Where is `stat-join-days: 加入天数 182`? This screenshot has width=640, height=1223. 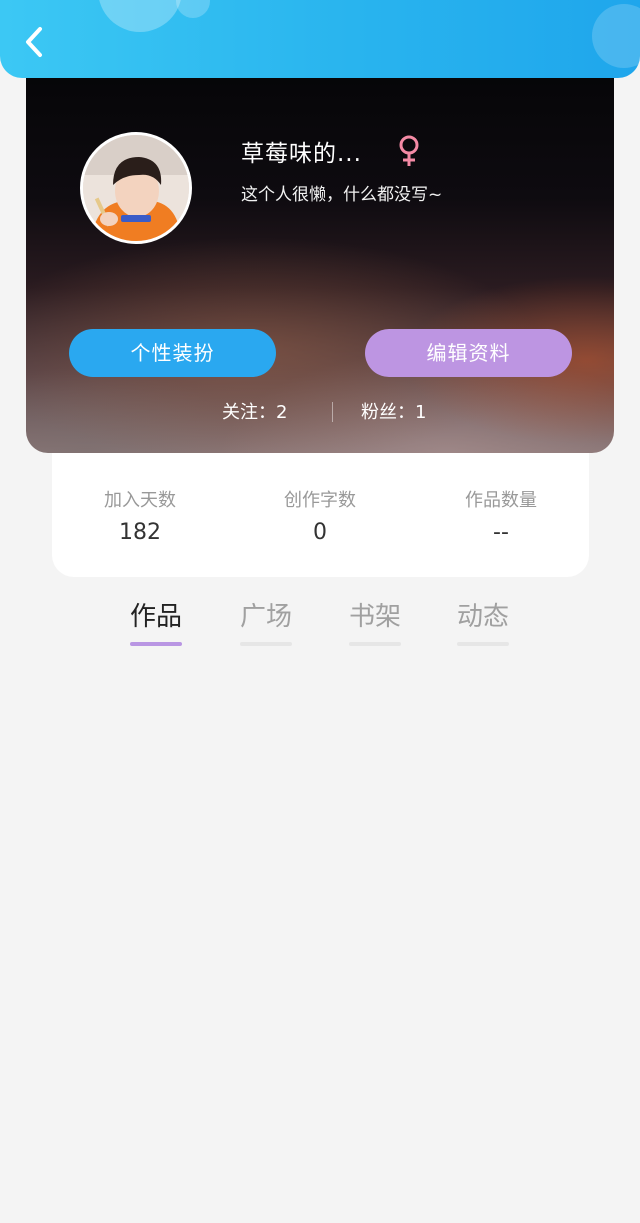
stat-join-days: 加入天数 182 is located at coordinates (140, 515).